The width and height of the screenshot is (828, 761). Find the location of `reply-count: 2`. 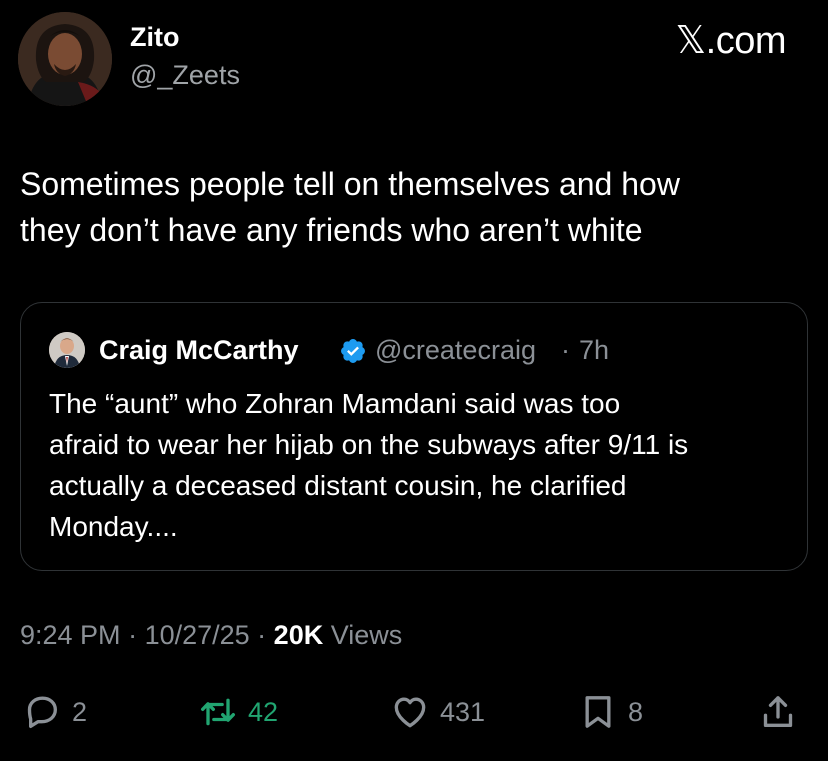

reply-count: 2 is located at coordinates (80, 711).